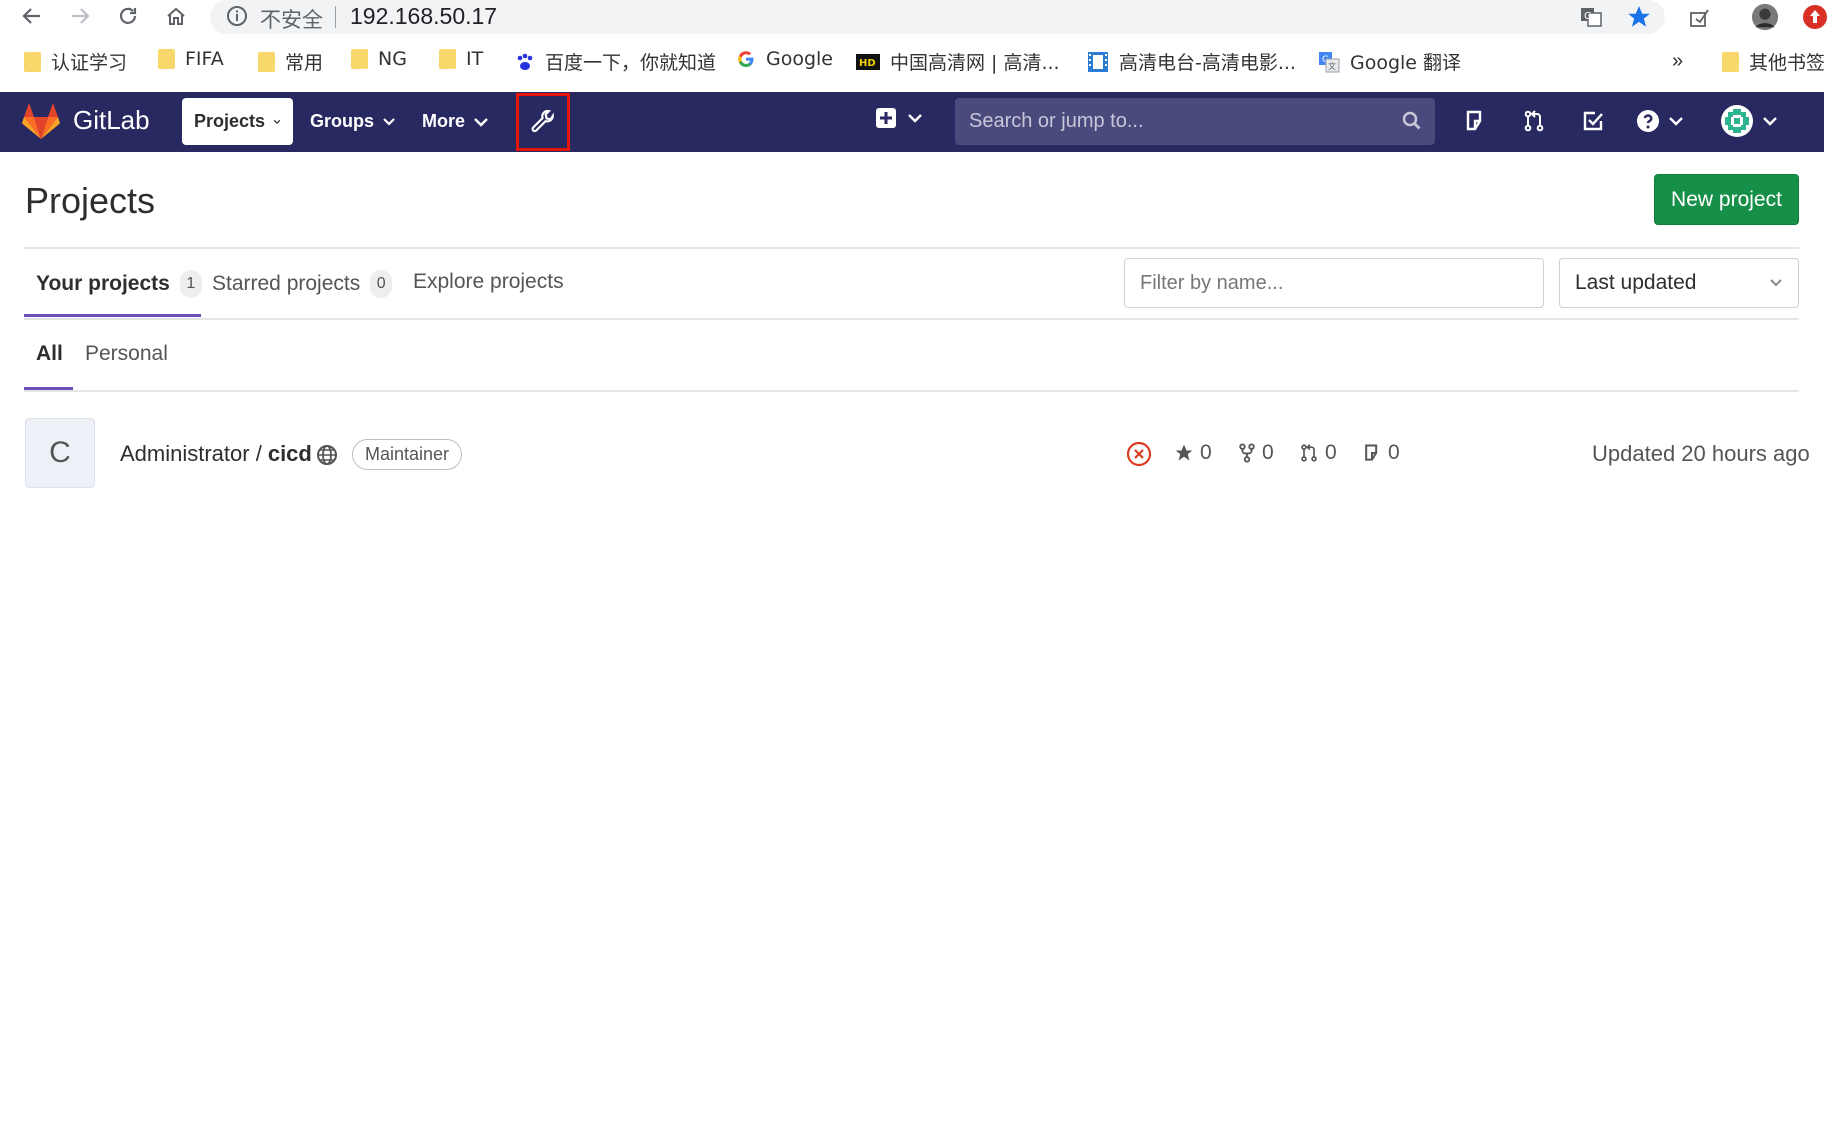  I want to click on home-button, so click(176, 16).